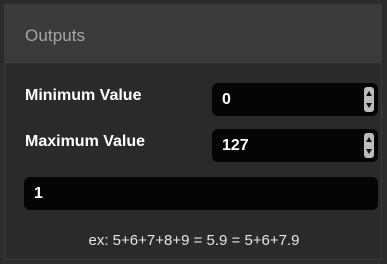 The image size is (387, 264). I want to click on minimum-value-stepper, so click(369, 99).